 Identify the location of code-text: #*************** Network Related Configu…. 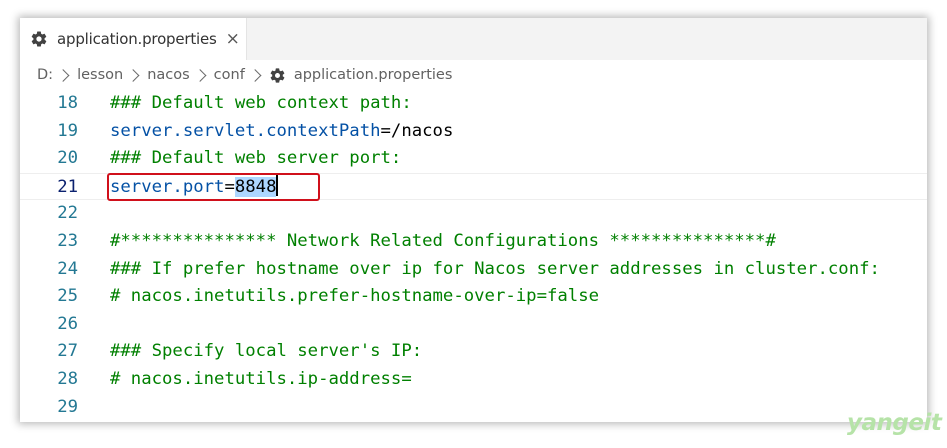
(443, 241).